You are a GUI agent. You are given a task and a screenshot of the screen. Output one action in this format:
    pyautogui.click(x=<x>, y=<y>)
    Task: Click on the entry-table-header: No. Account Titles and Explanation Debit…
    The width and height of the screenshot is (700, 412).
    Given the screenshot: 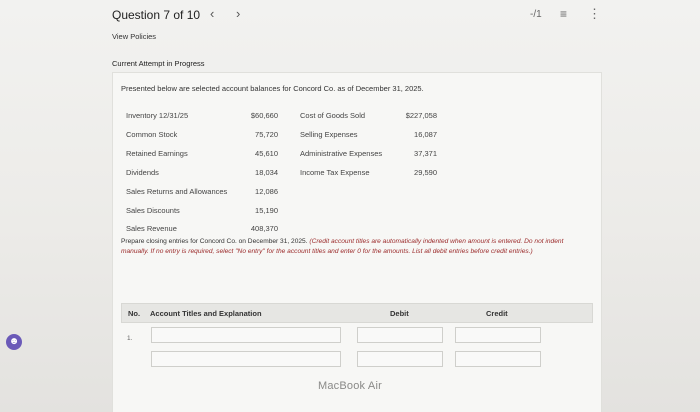 What is the action you would take?
    pyautogui.click(x=357, y=313)
    